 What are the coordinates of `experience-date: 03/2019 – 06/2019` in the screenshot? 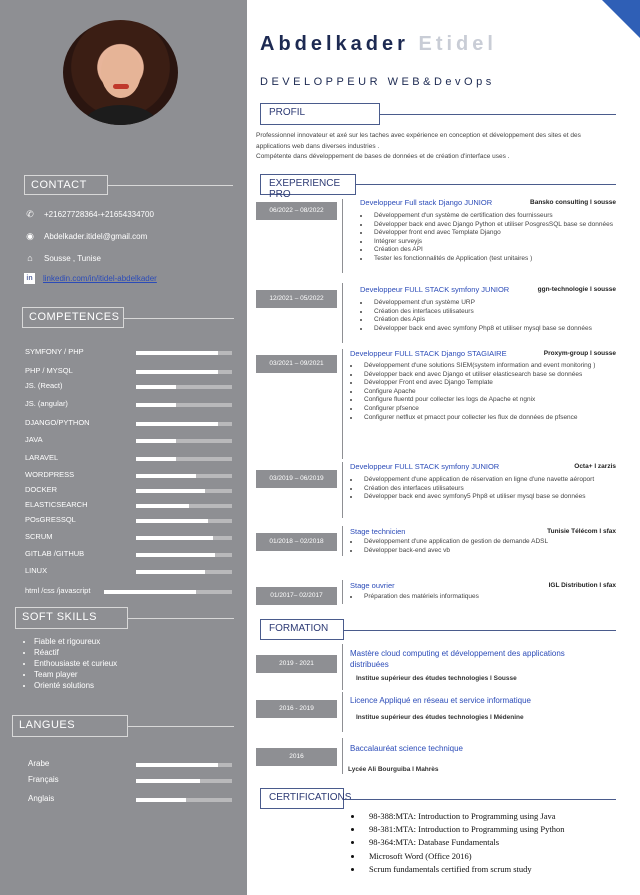 It's located at (296, 479).